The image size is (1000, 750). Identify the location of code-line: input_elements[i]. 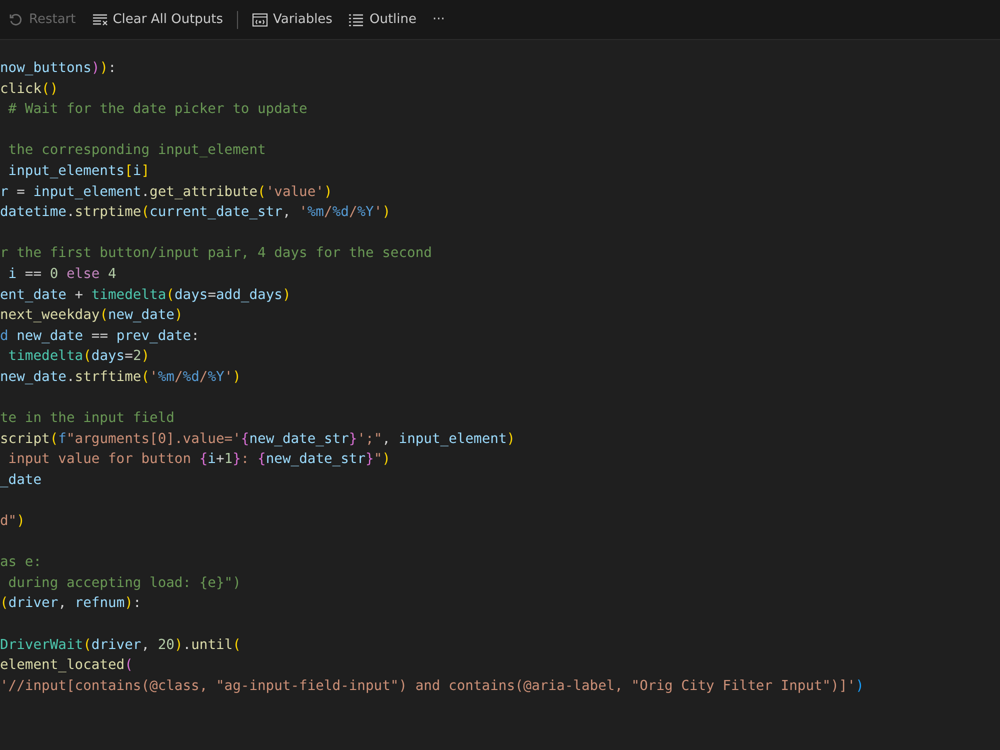
(79, 171).